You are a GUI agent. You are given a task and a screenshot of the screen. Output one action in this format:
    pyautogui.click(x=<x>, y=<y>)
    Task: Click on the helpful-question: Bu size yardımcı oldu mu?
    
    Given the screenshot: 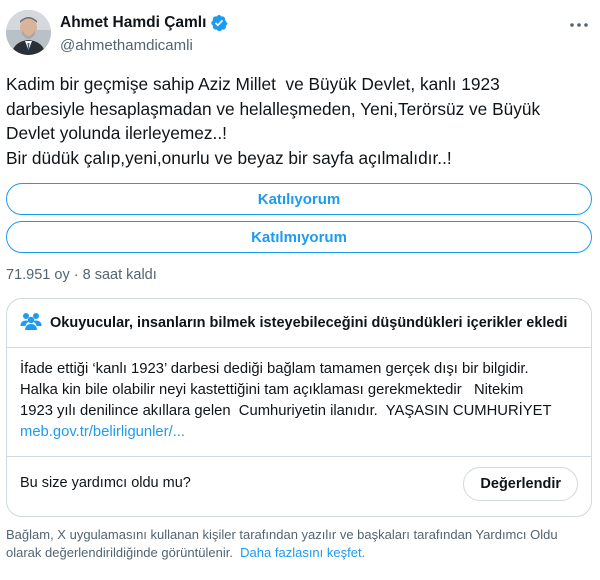 What is the action you would take?
    pyautogui.click(x=105, y=483)
    